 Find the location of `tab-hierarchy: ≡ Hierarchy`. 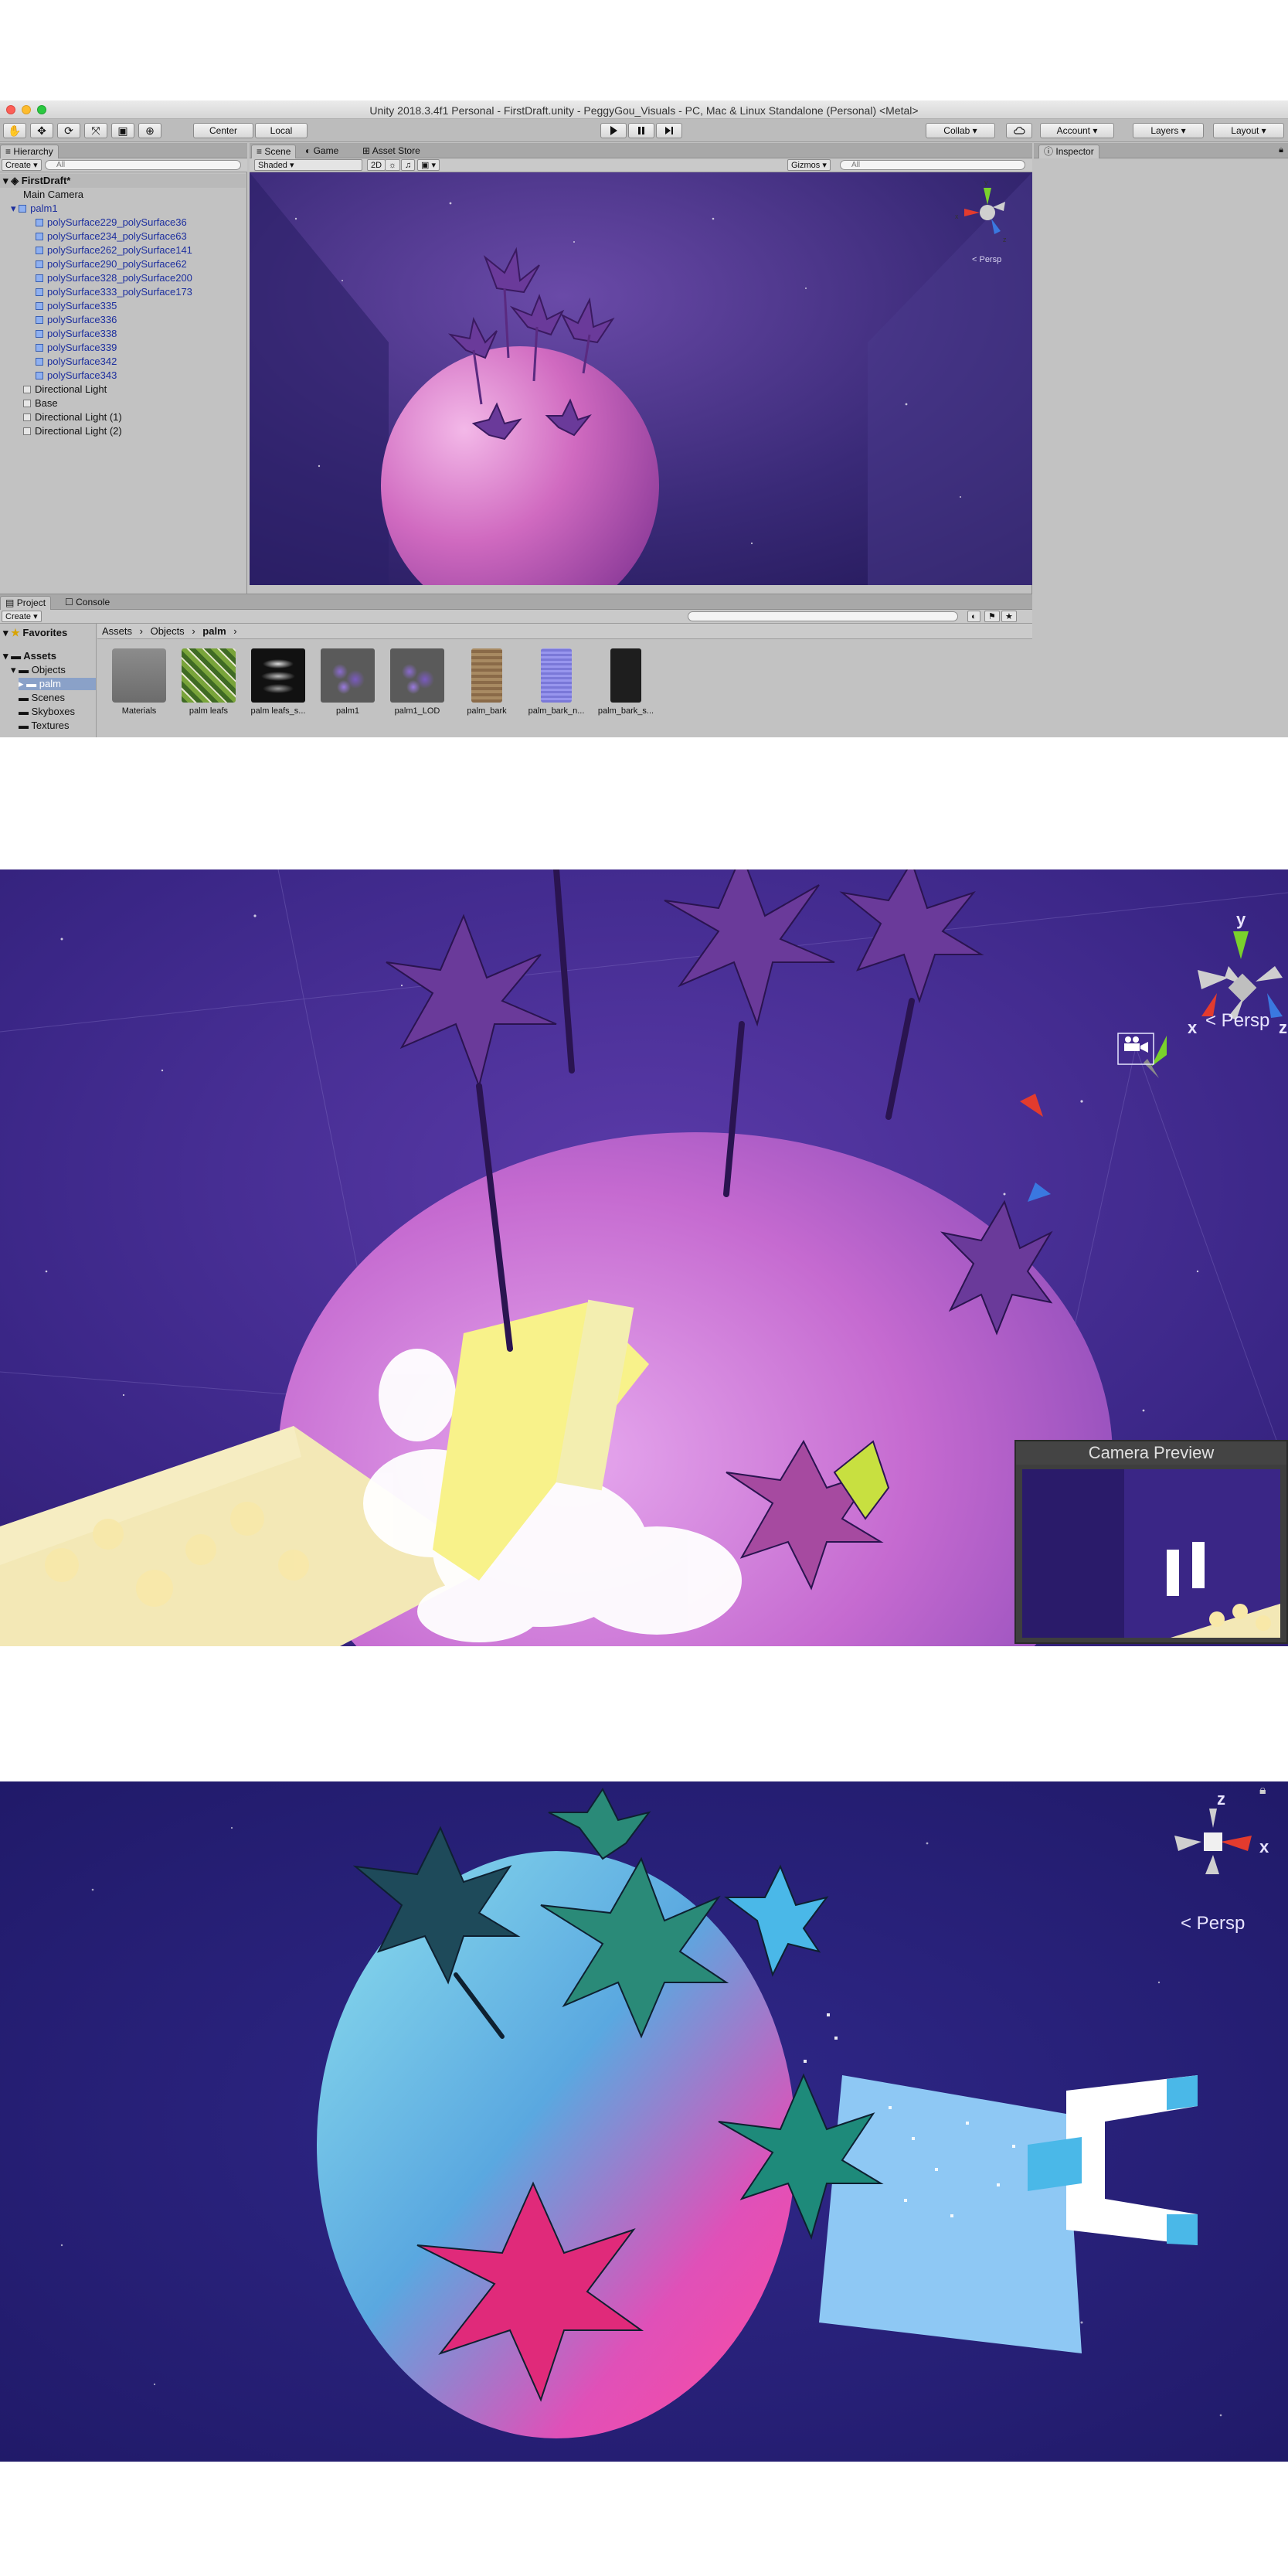

tab-hierarchy: ≡ Hierarchy is located at coordinates (29, 151).